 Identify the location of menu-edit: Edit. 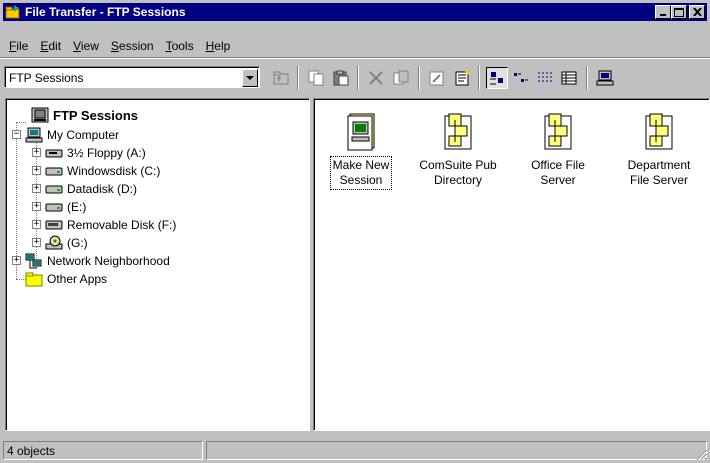
(50, 46).